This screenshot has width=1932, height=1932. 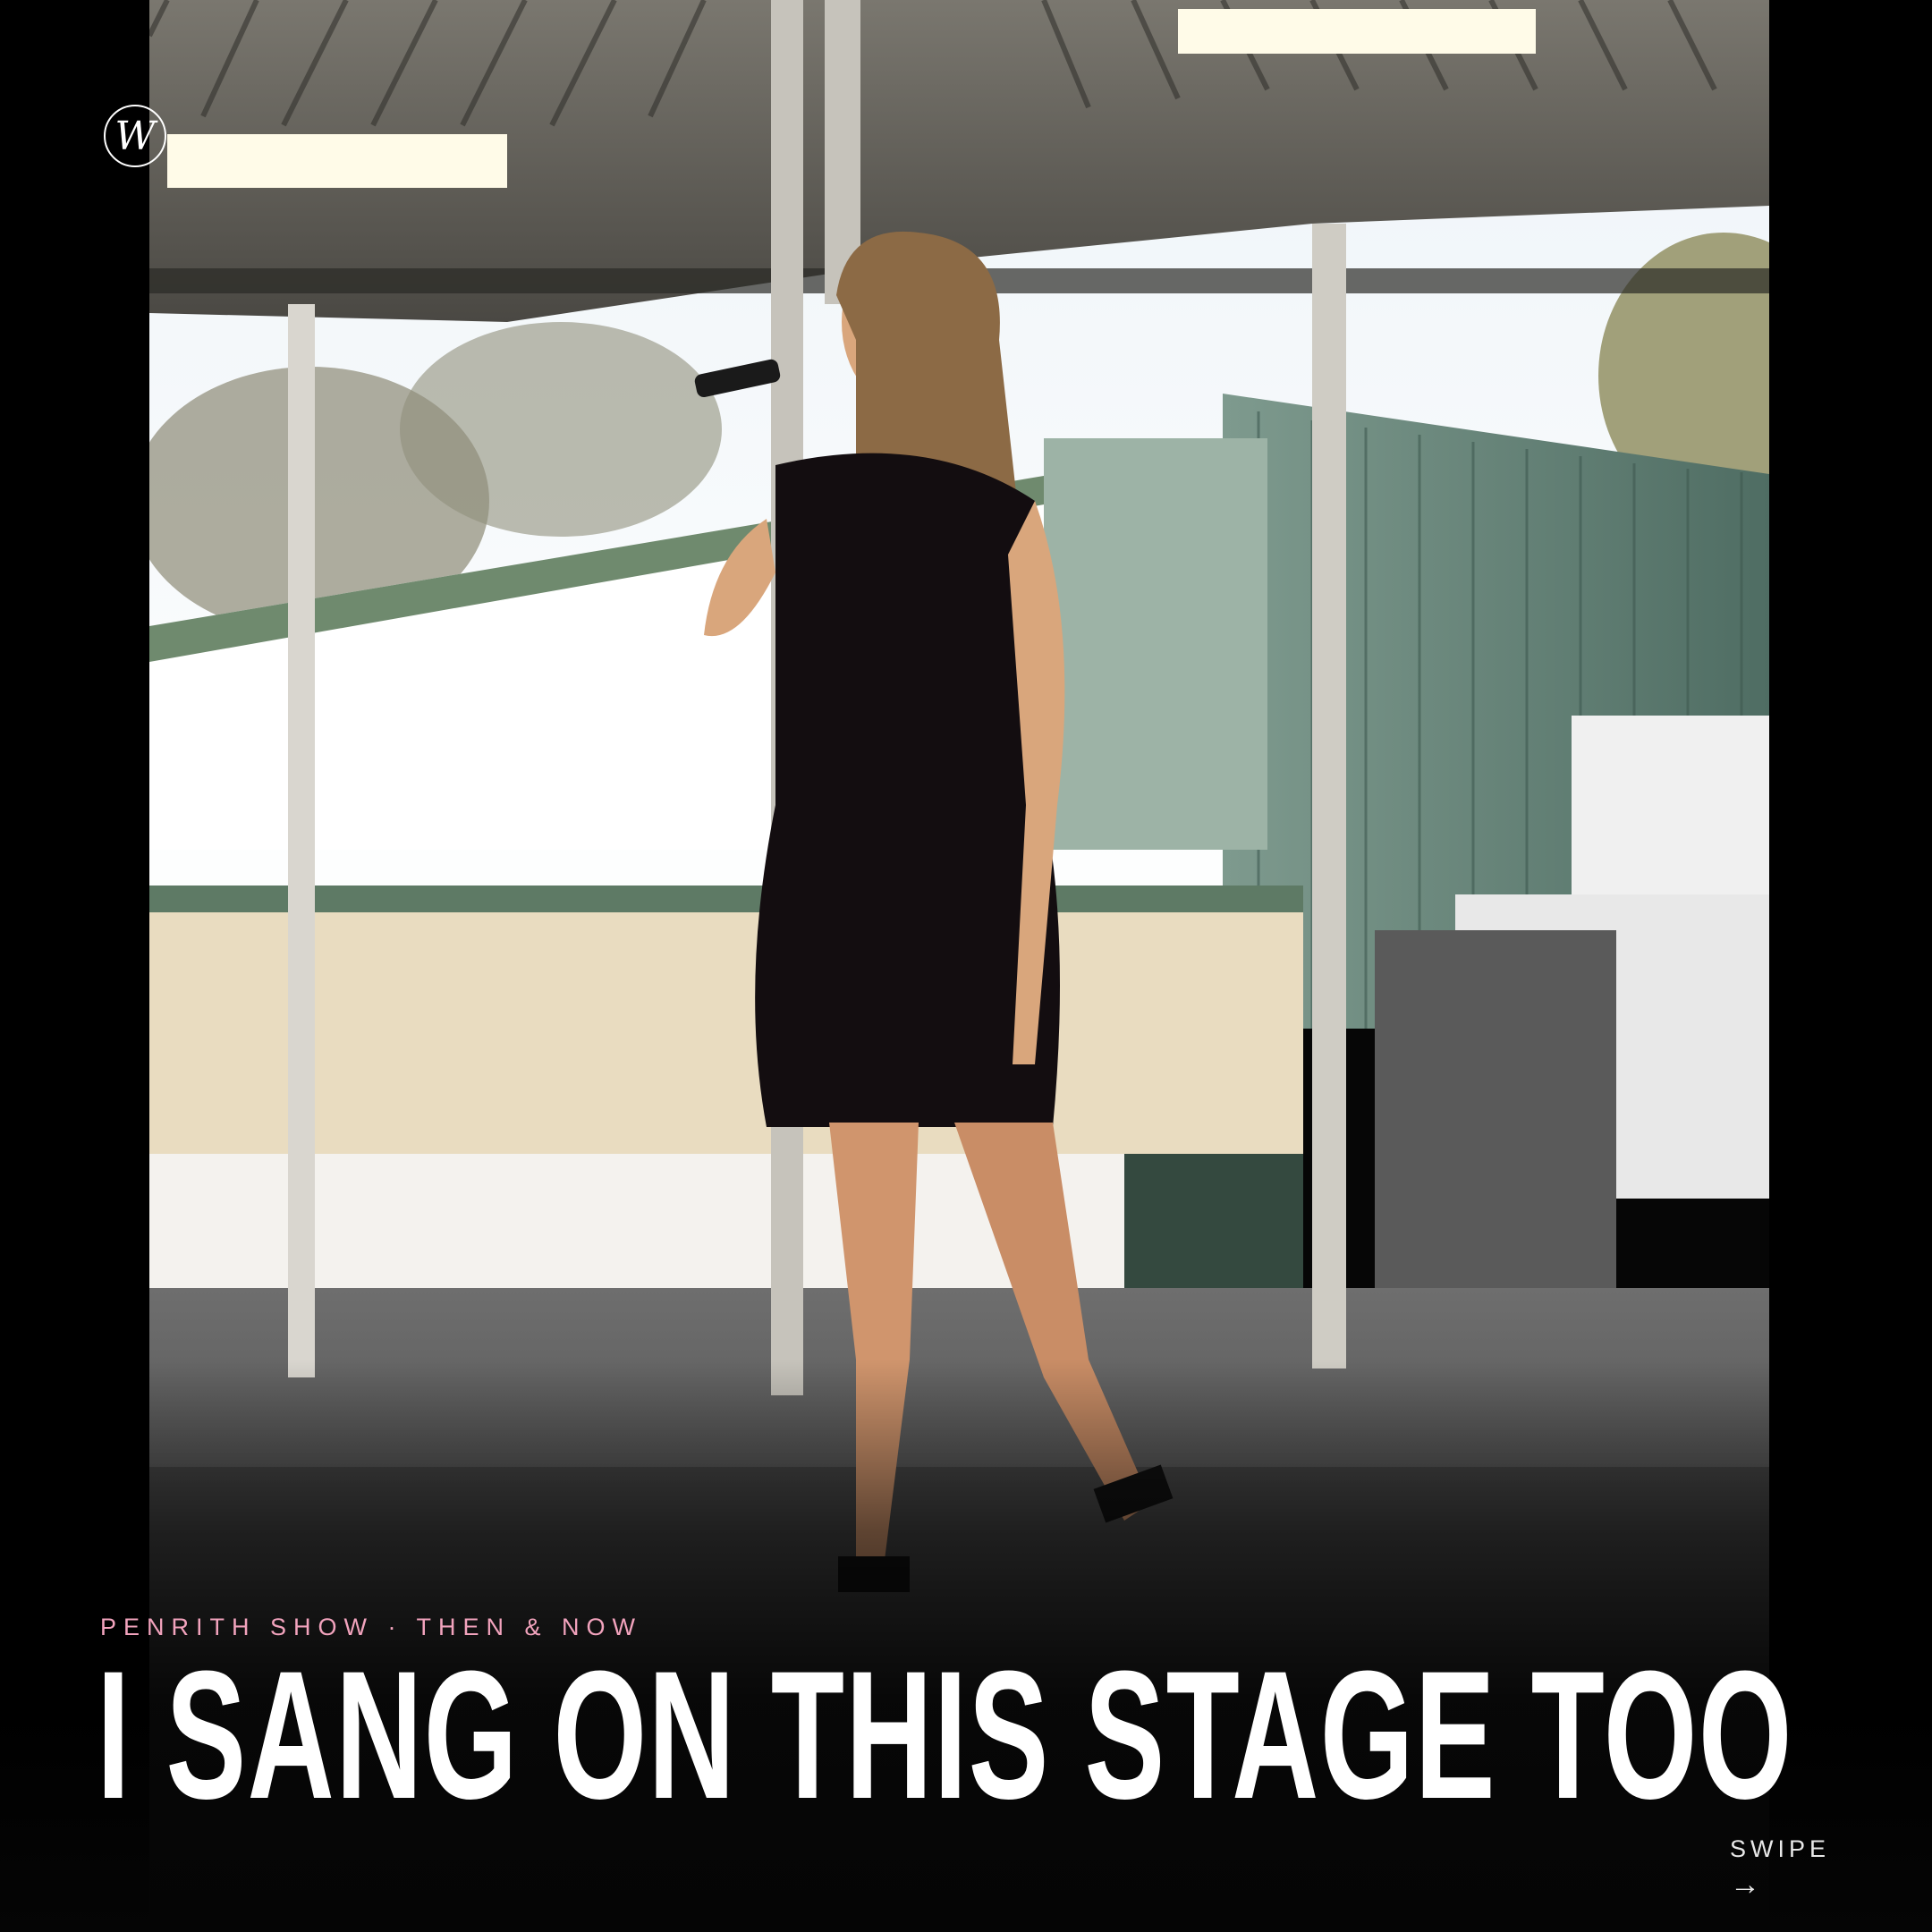 What do you see at coordinates (1780, 1849) in the screenshot?
I see `swipe-hint-label: SWIPE` at bounding box center [1780, 1849].